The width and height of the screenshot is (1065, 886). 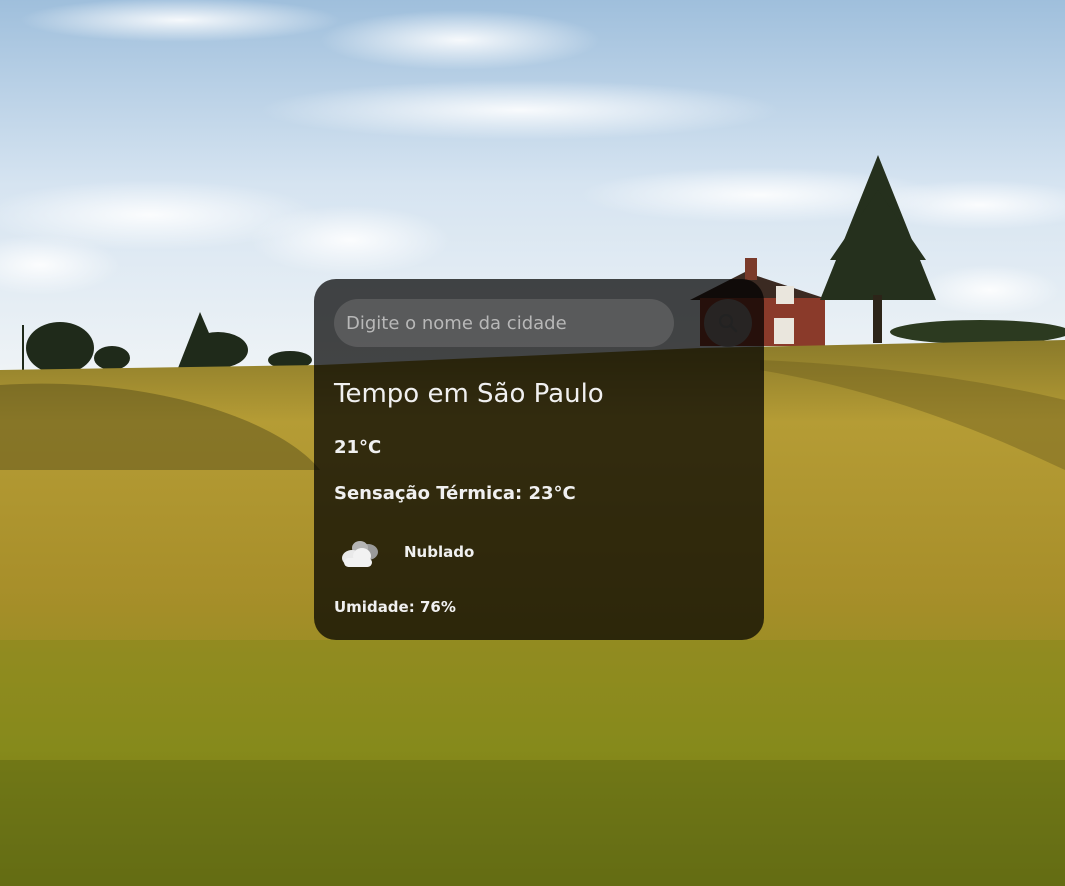 What do you see at coordinates (437, 607) in the screenshot?
I see `humidity-value: 76%` at bounding box center [437, 607].